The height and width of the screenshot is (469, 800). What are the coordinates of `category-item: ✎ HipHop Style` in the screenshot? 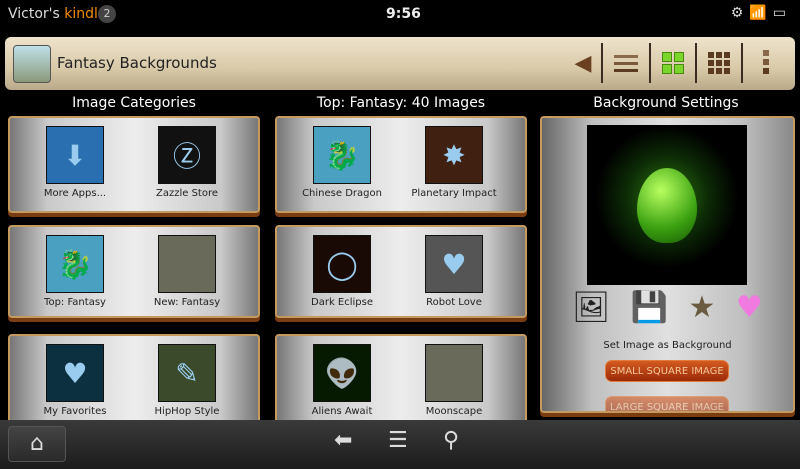 It's located at (187, 380).